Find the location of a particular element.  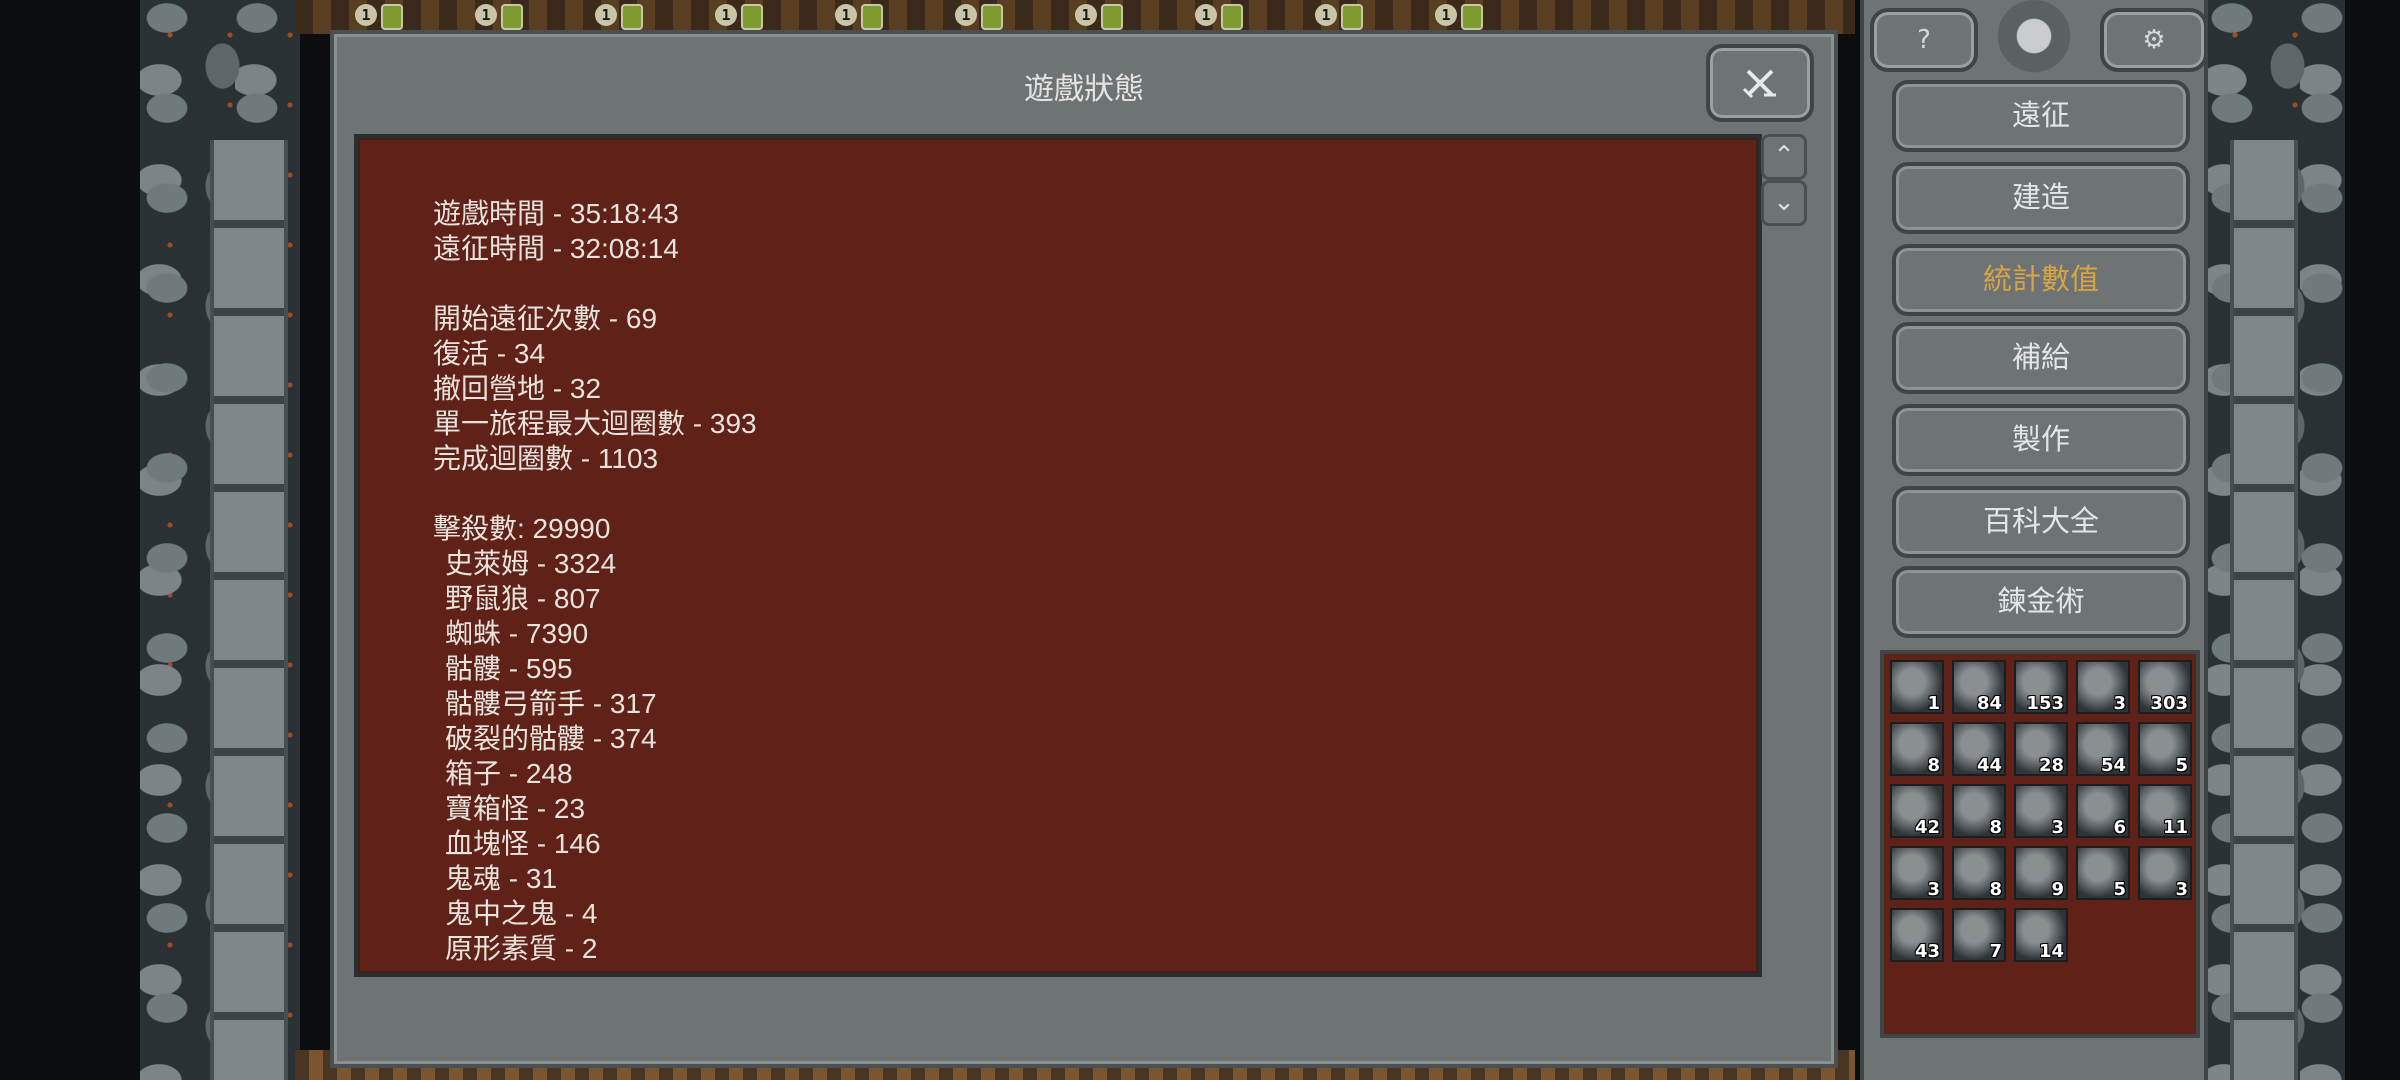

help-button: ? is located at coordinates (1924, 40).